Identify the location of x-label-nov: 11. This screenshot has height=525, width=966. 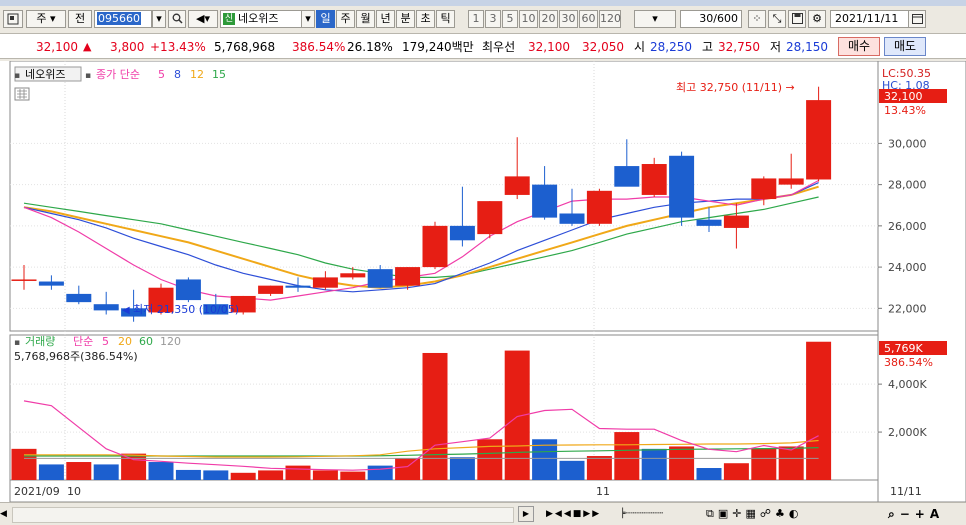
(603, 491).